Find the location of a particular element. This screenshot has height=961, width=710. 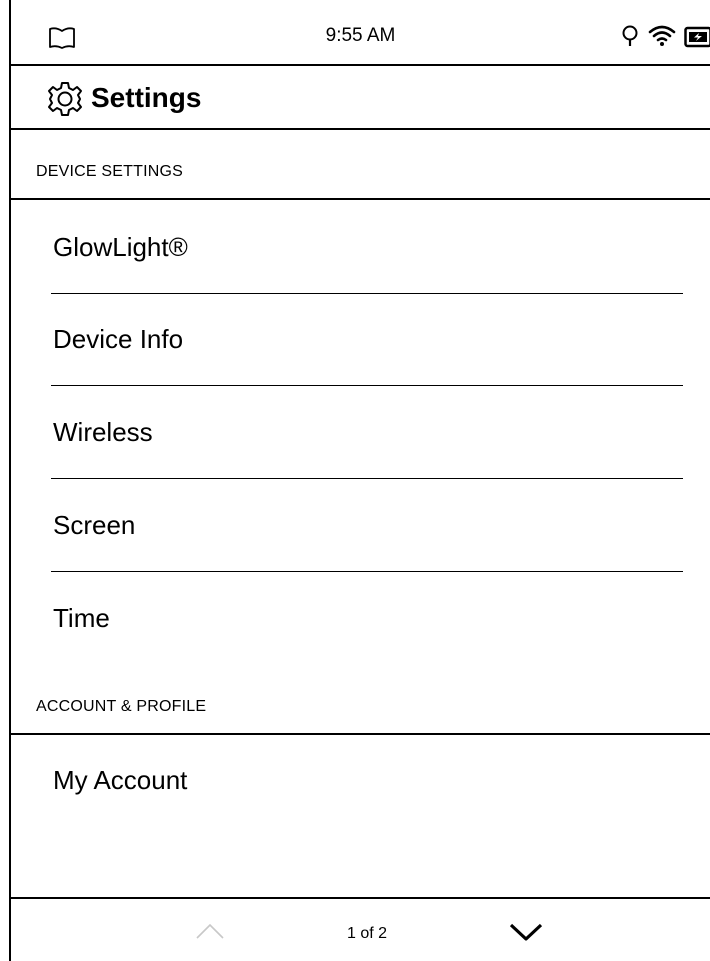

menu-item-label: Time is located at coordinates (81, 618).